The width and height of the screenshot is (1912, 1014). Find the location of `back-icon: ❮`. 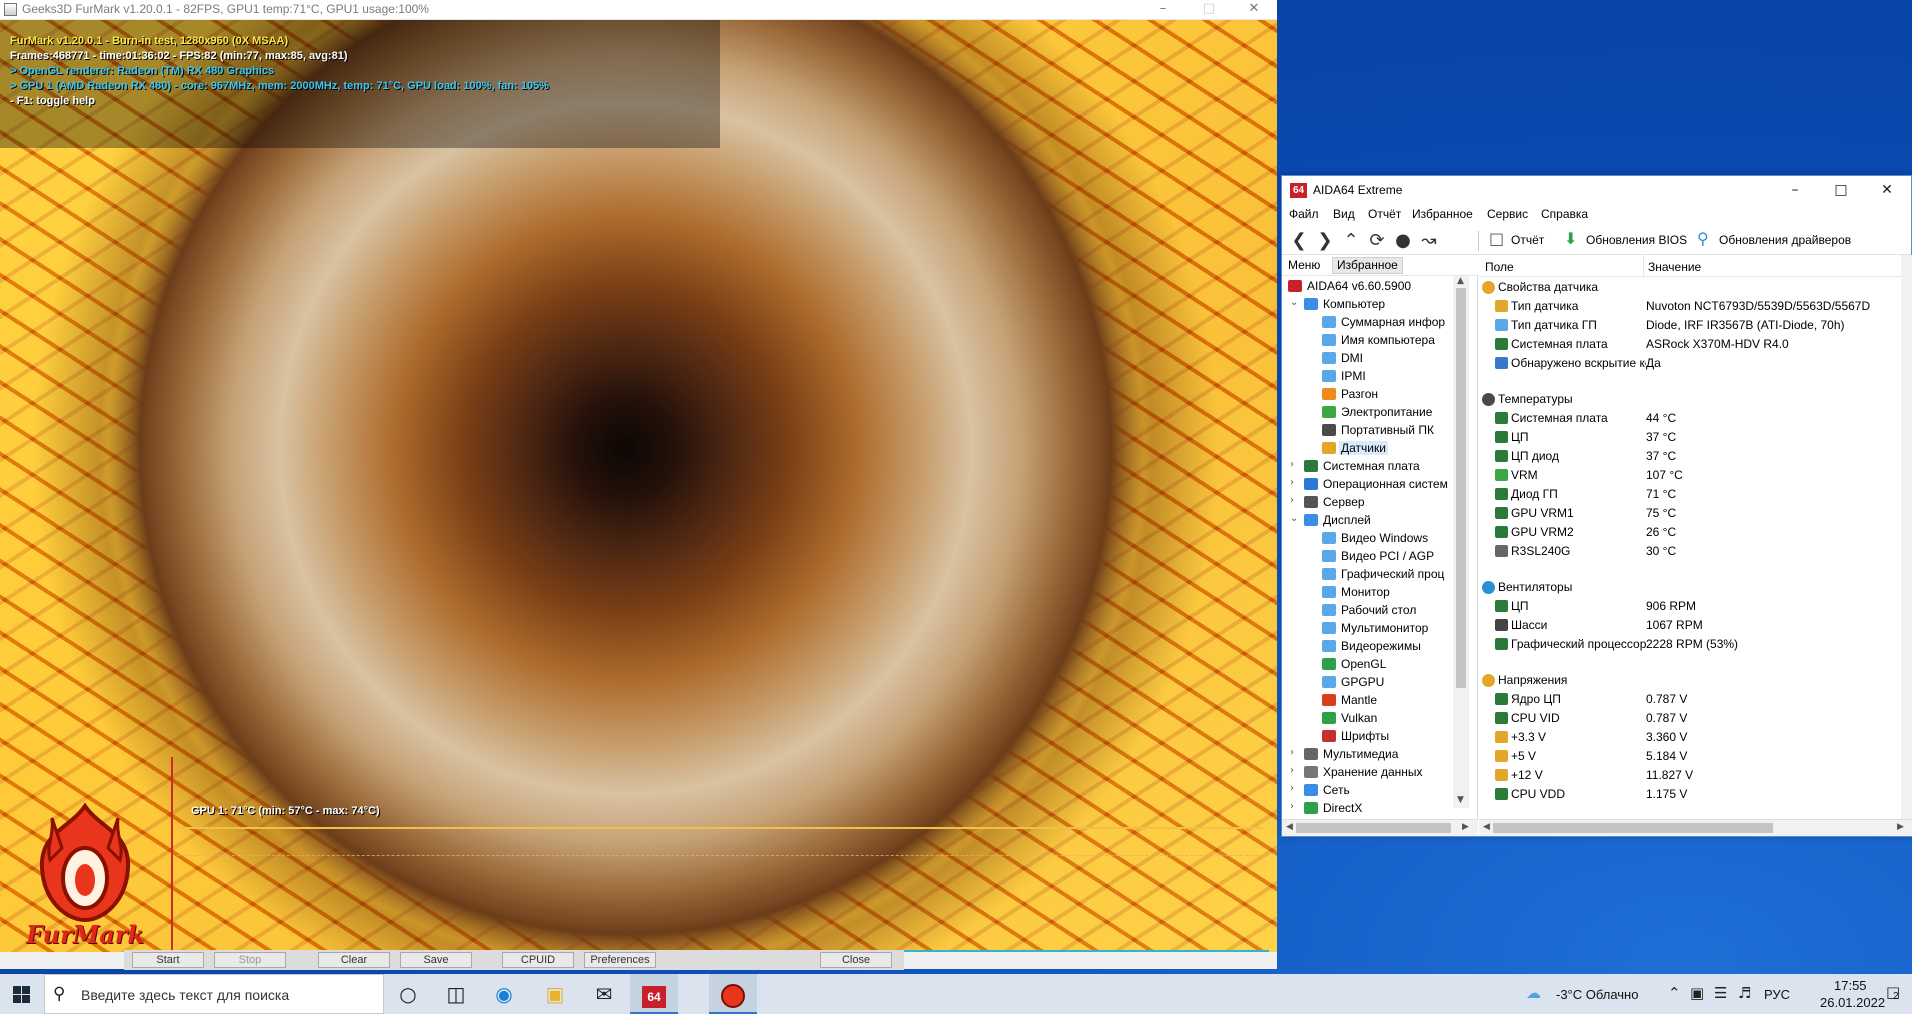

back-icon: ❮ is located at coordinates (1299, 241).